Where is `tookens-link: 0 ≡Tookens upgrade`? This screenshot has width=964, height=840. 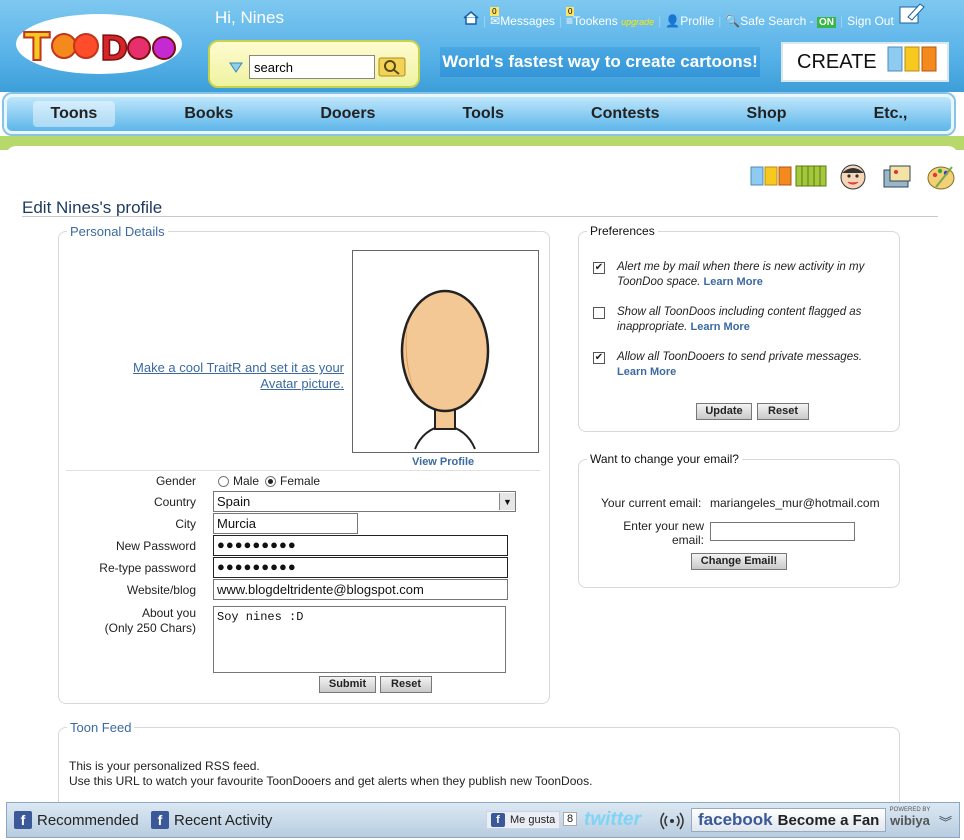
tookens-link: 0 ≡Tookens upgrade is located at coordinates (610, 17).